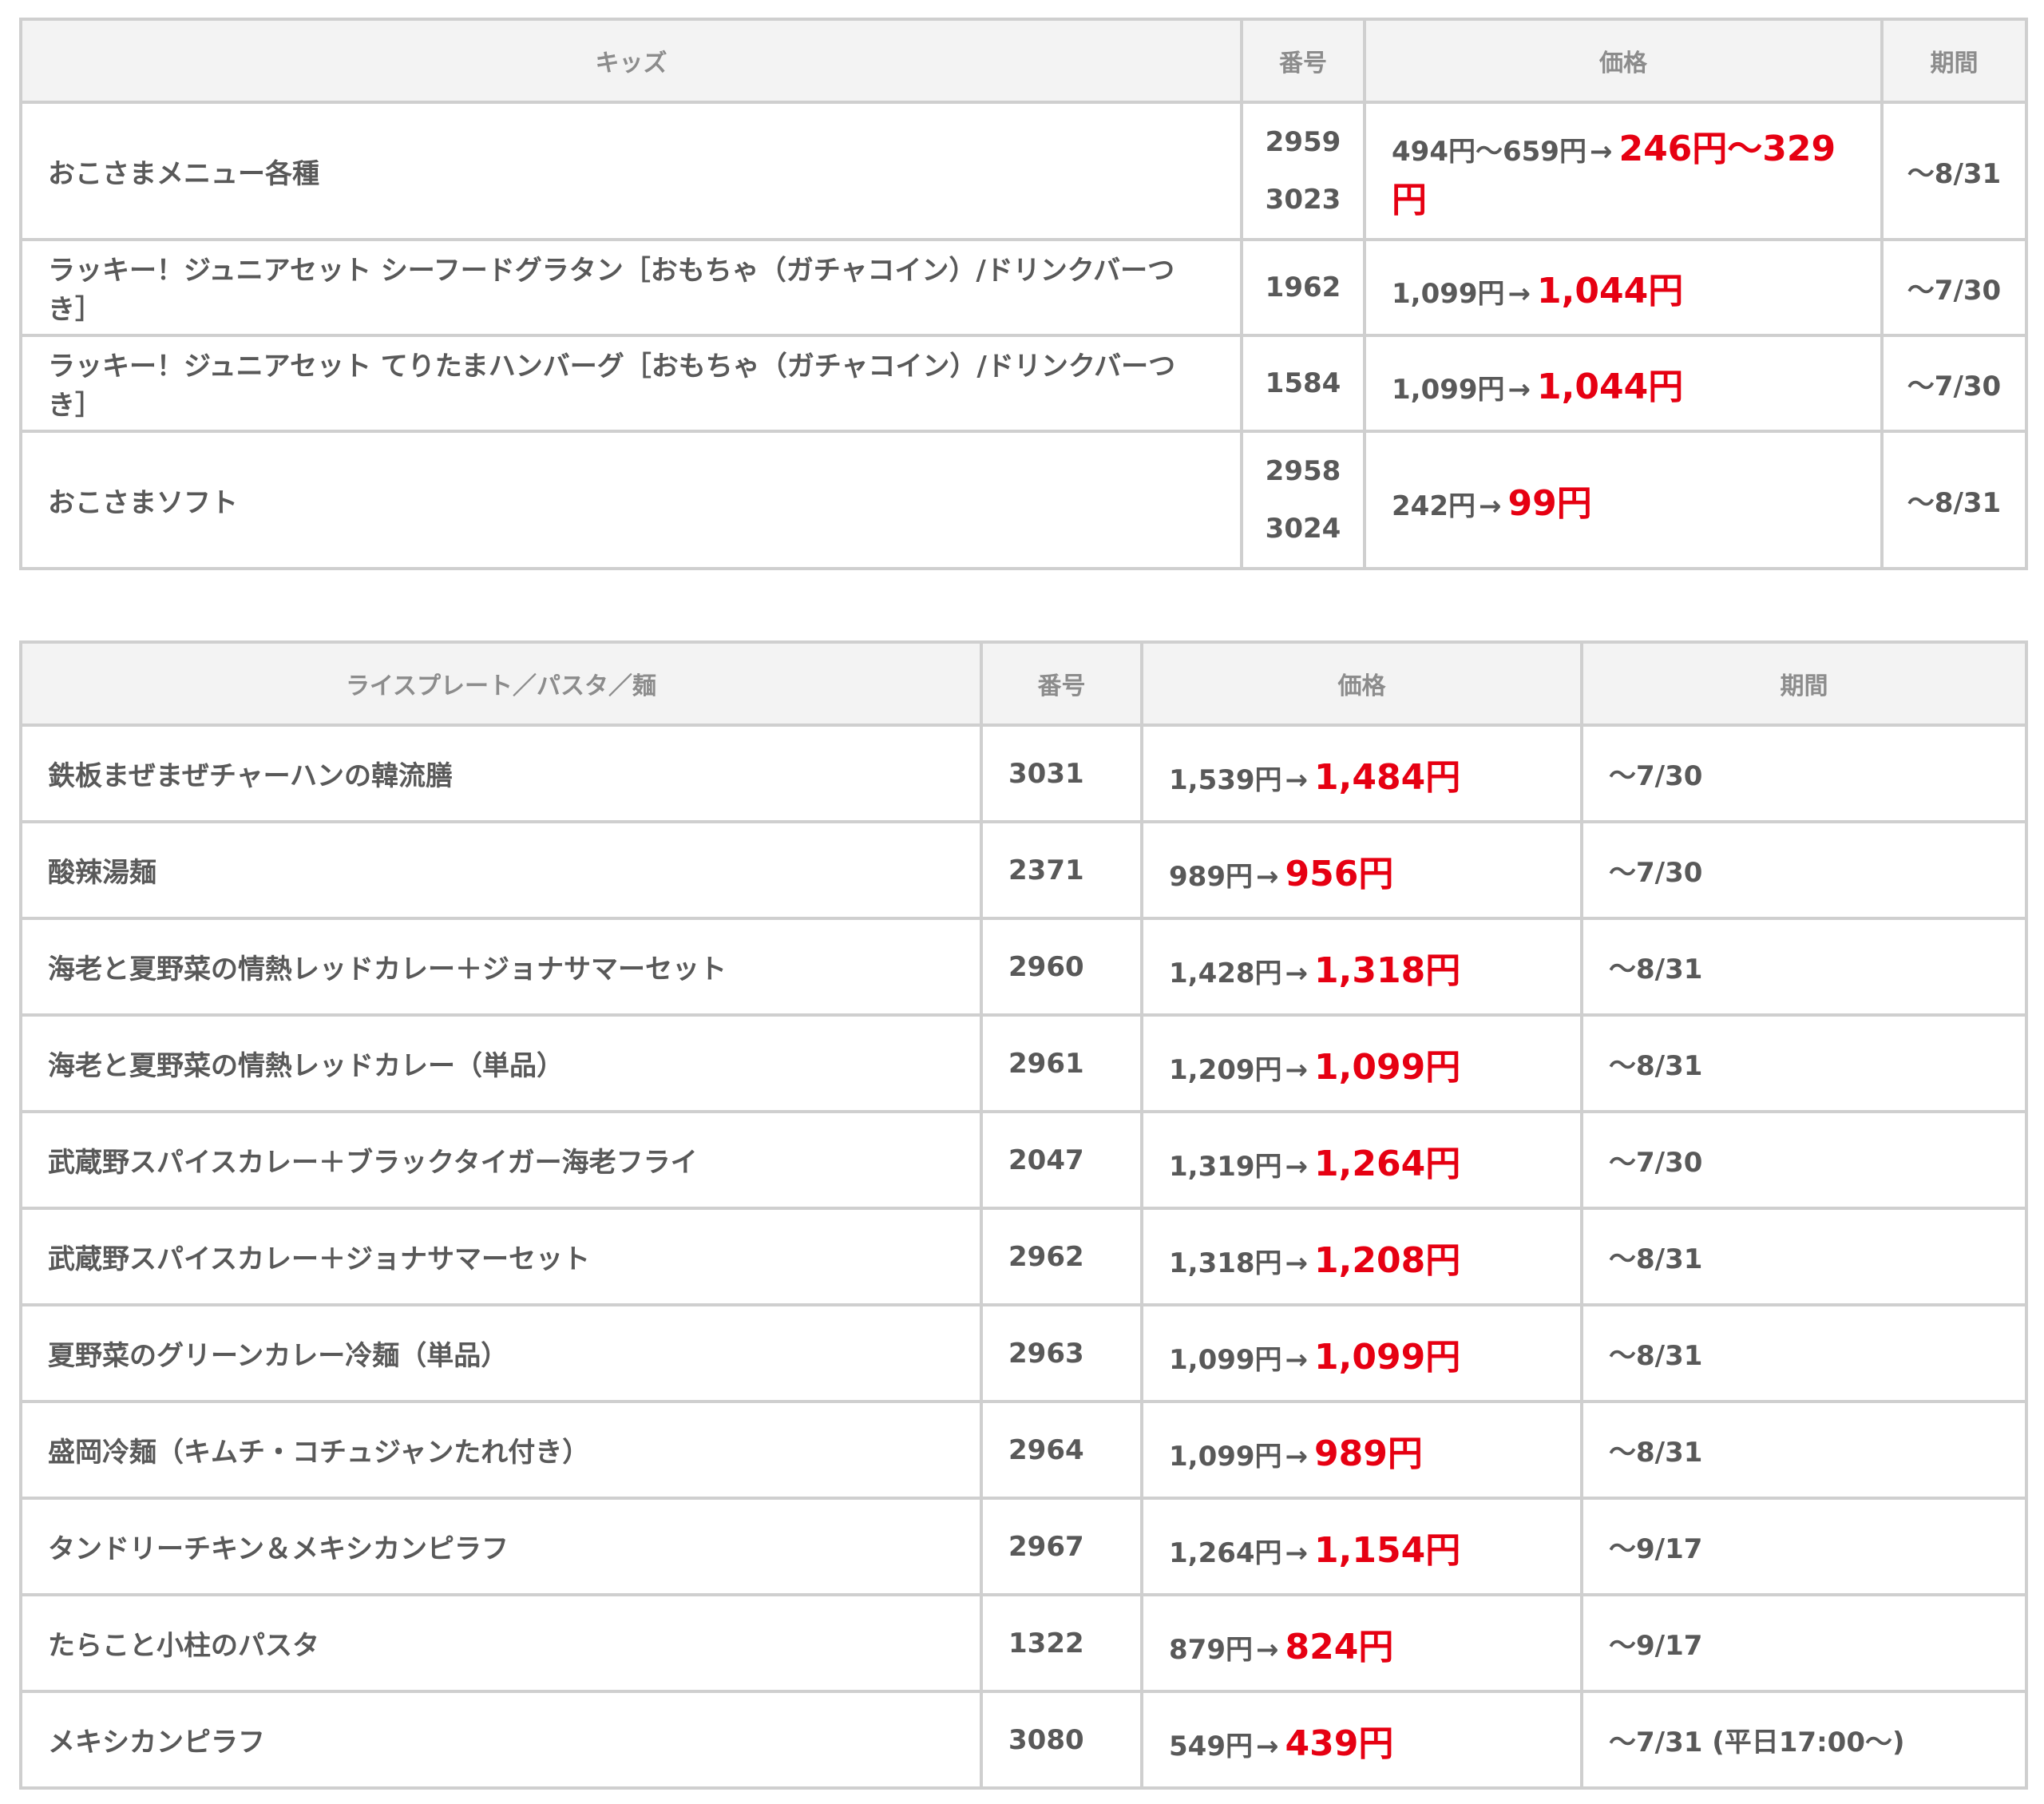  I want to click on old-price: 879円, so click(1211, 1649).